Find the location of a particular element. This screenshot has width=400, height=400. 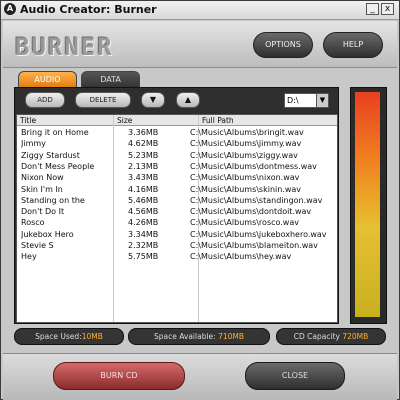

cd-capacity-status: CD Capacity 720MB is located at coordinates (331, 336).